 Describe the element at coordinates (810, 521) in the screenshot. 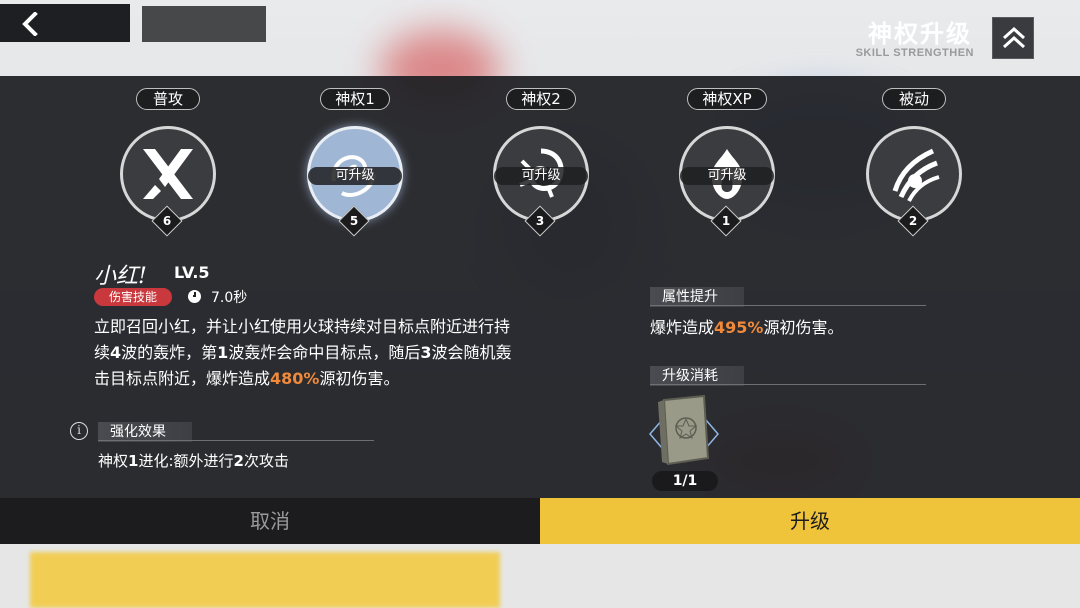

I see `upgrade-button: 升级` at that location.